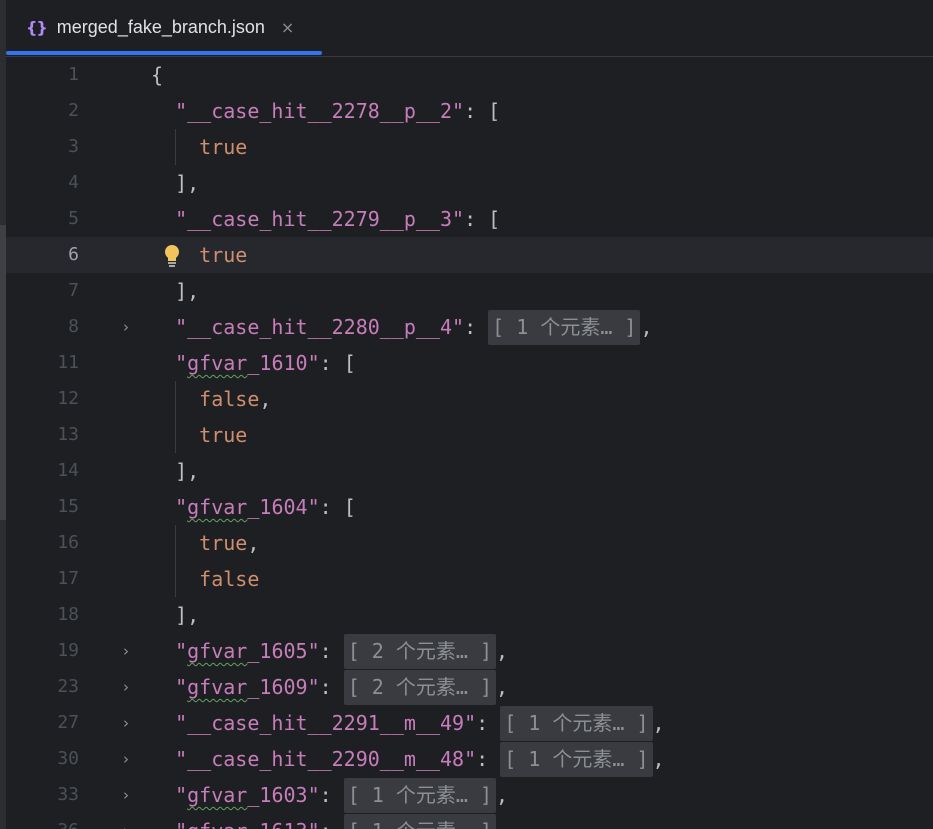 Image resolution: width=933 pixels, height=829 pixels. Describe the element at coordinates (469, 255) in the screenshot. I see `code-line: 6 true` at that location.